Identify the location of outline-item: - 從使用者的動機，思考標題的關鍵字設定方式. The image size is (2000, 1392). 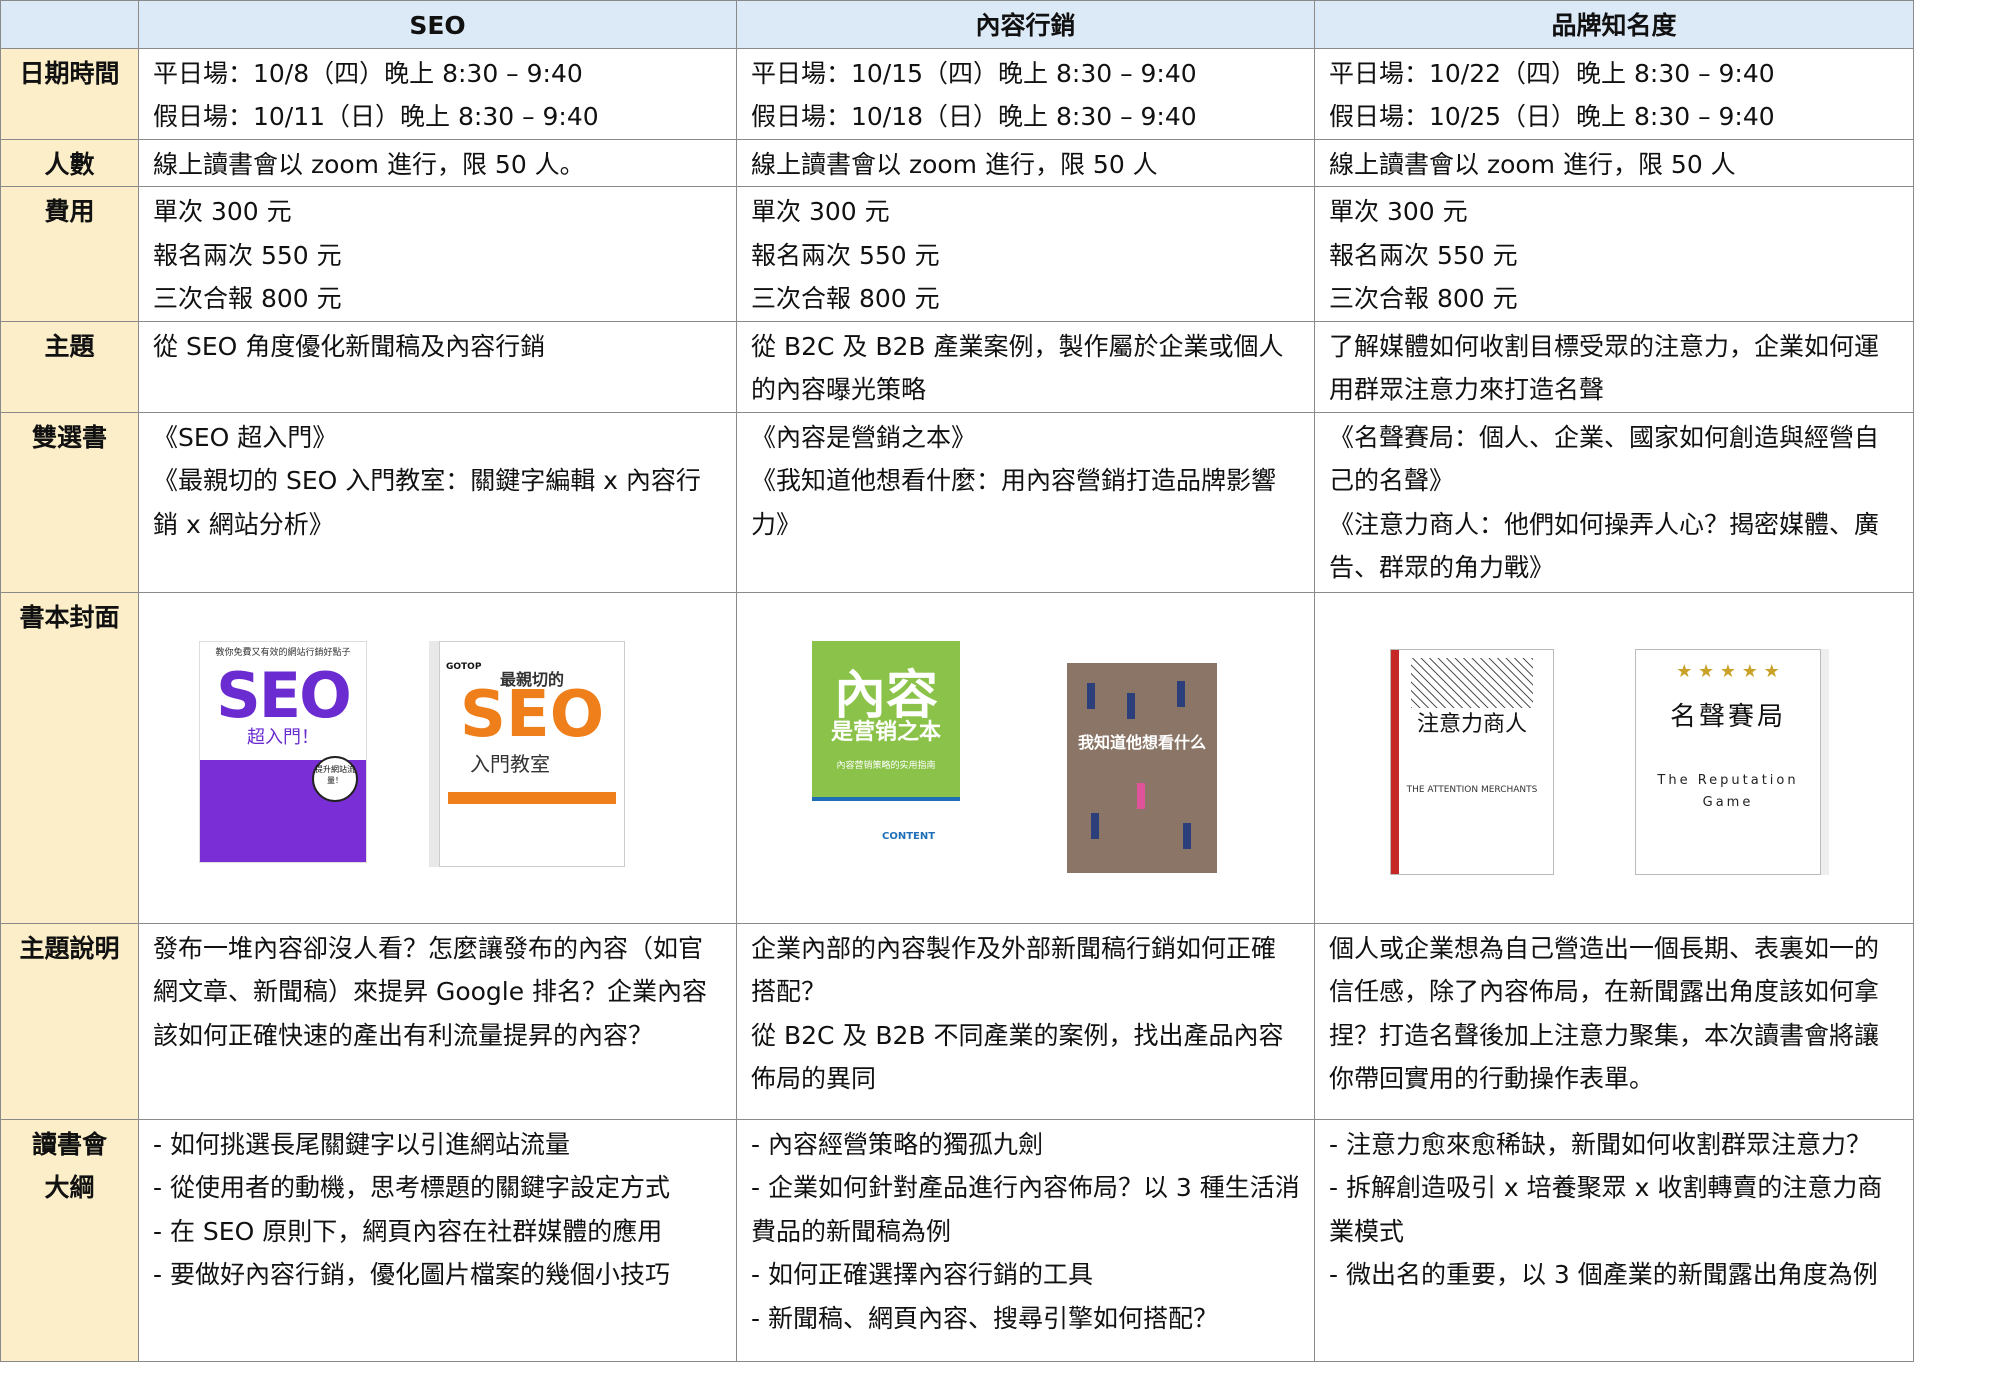
(411, 1187).